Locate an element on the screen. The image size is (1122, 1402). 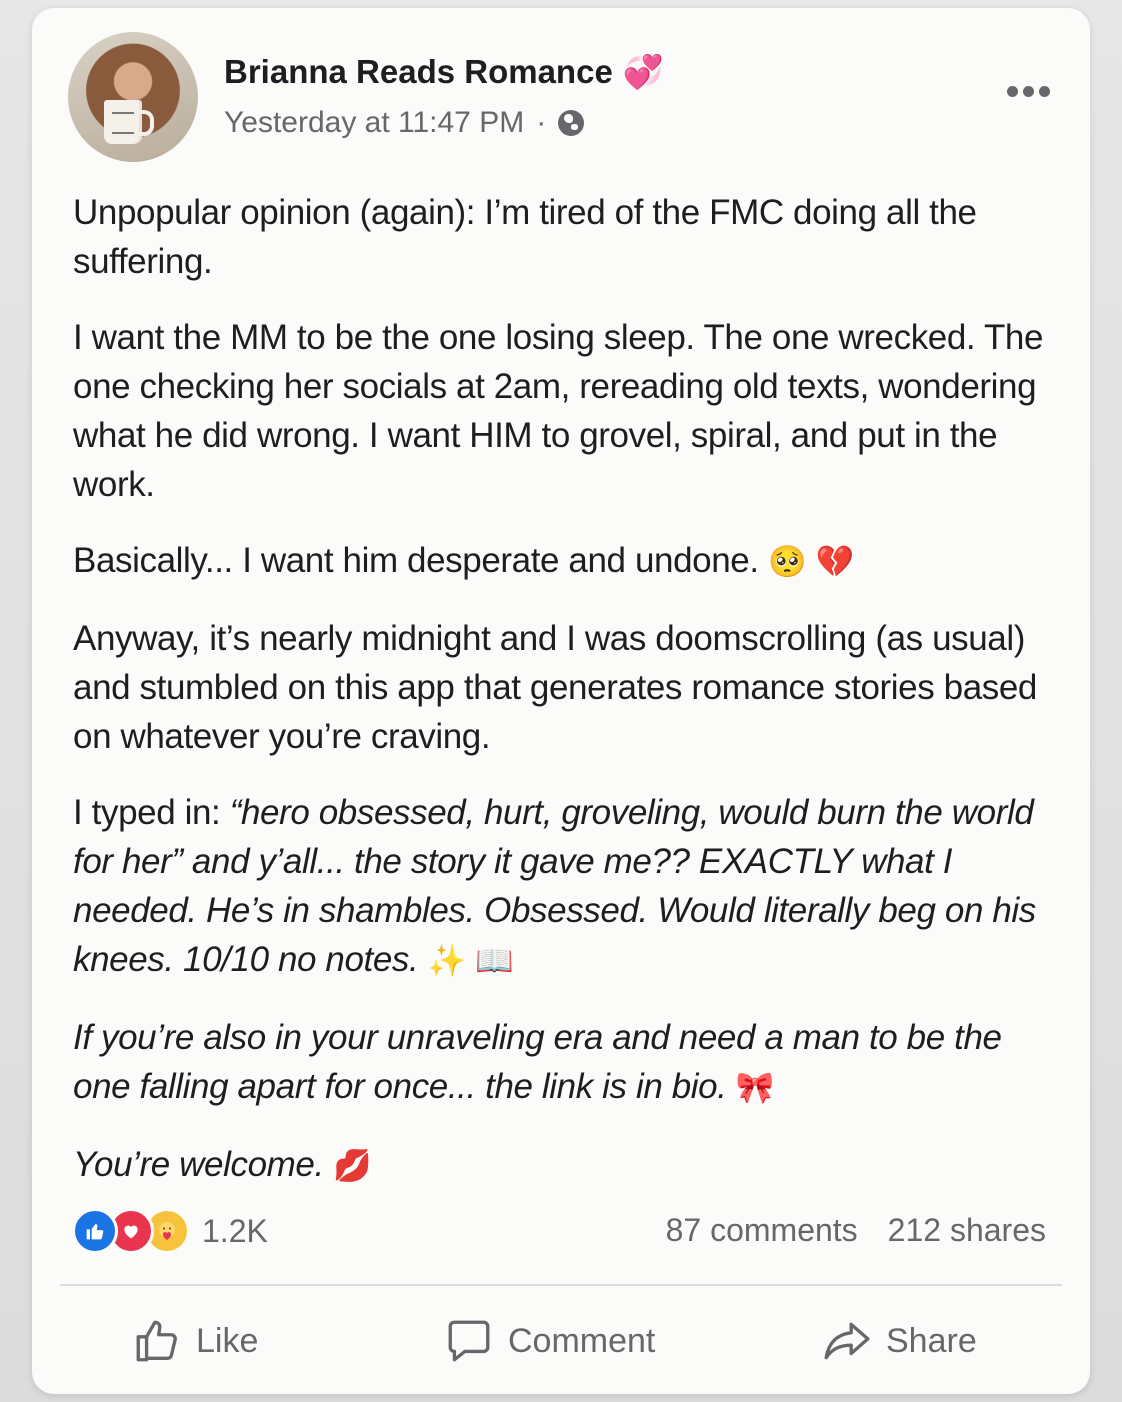
thumbs-up-icon is located at coordinates (156, 1341).